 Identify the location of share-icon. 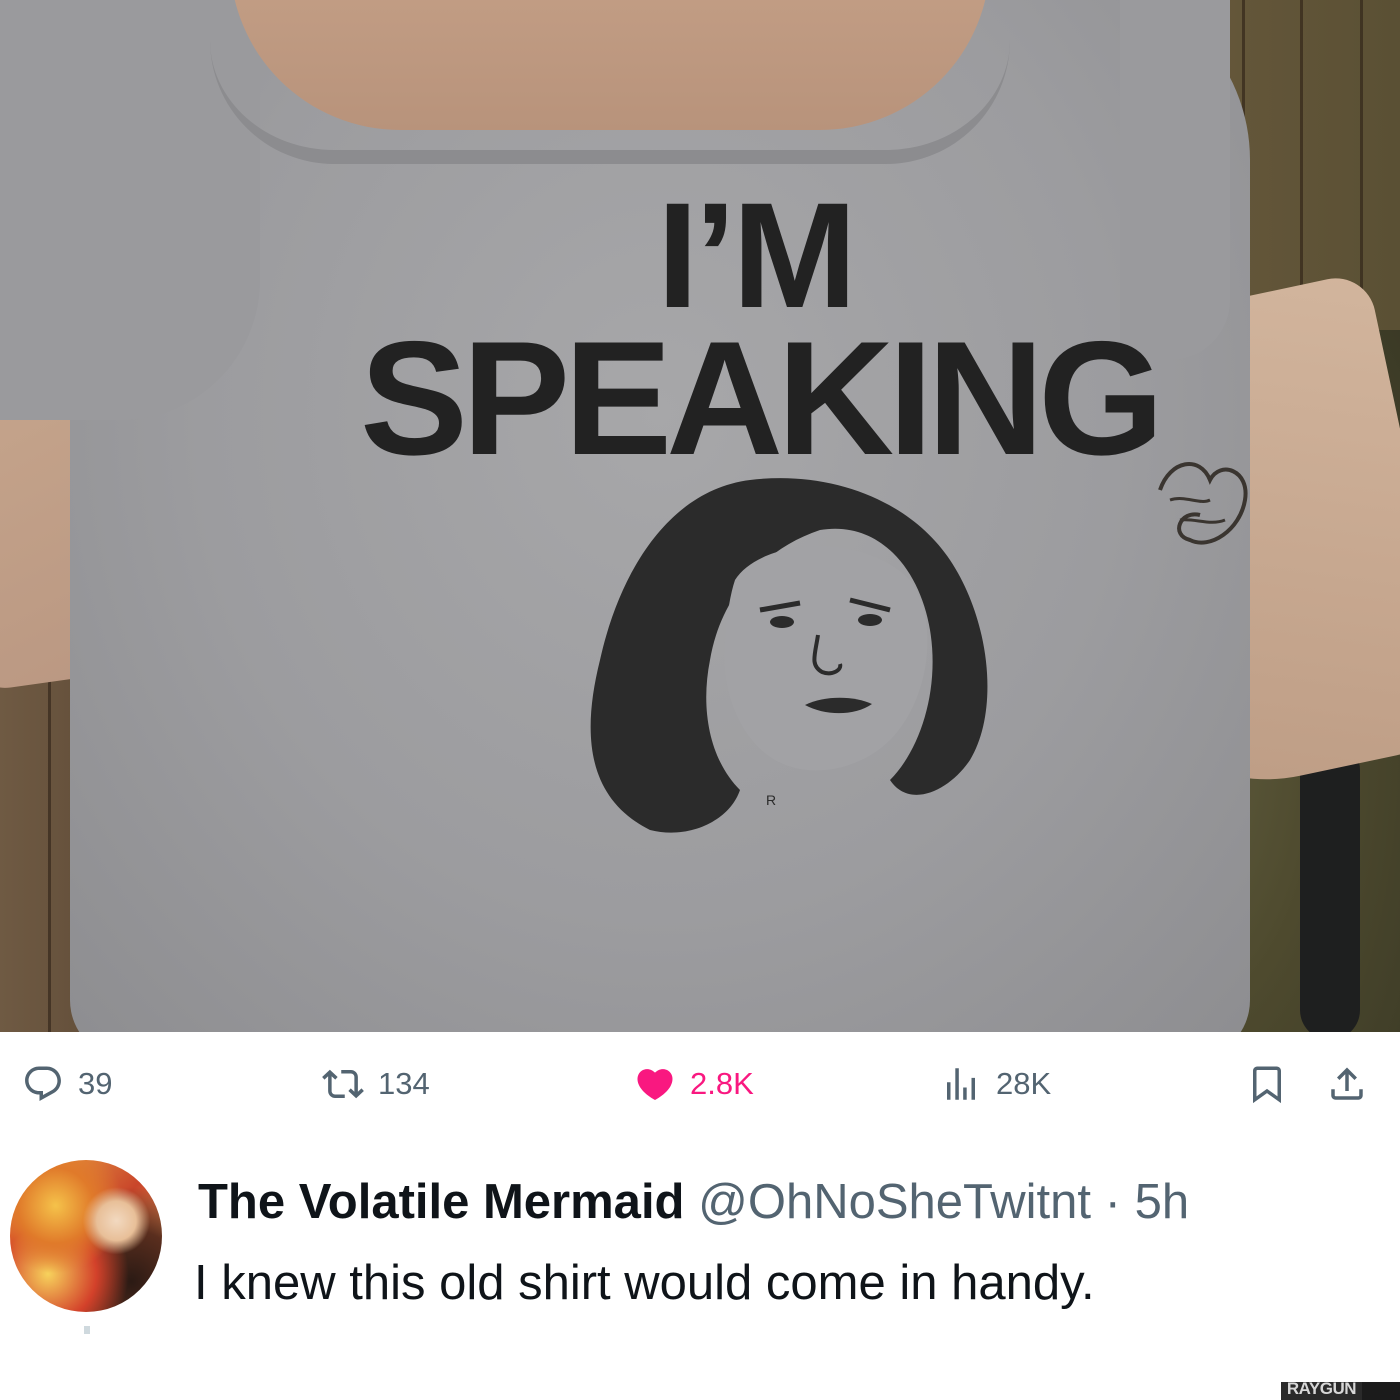
(1347, 1083).